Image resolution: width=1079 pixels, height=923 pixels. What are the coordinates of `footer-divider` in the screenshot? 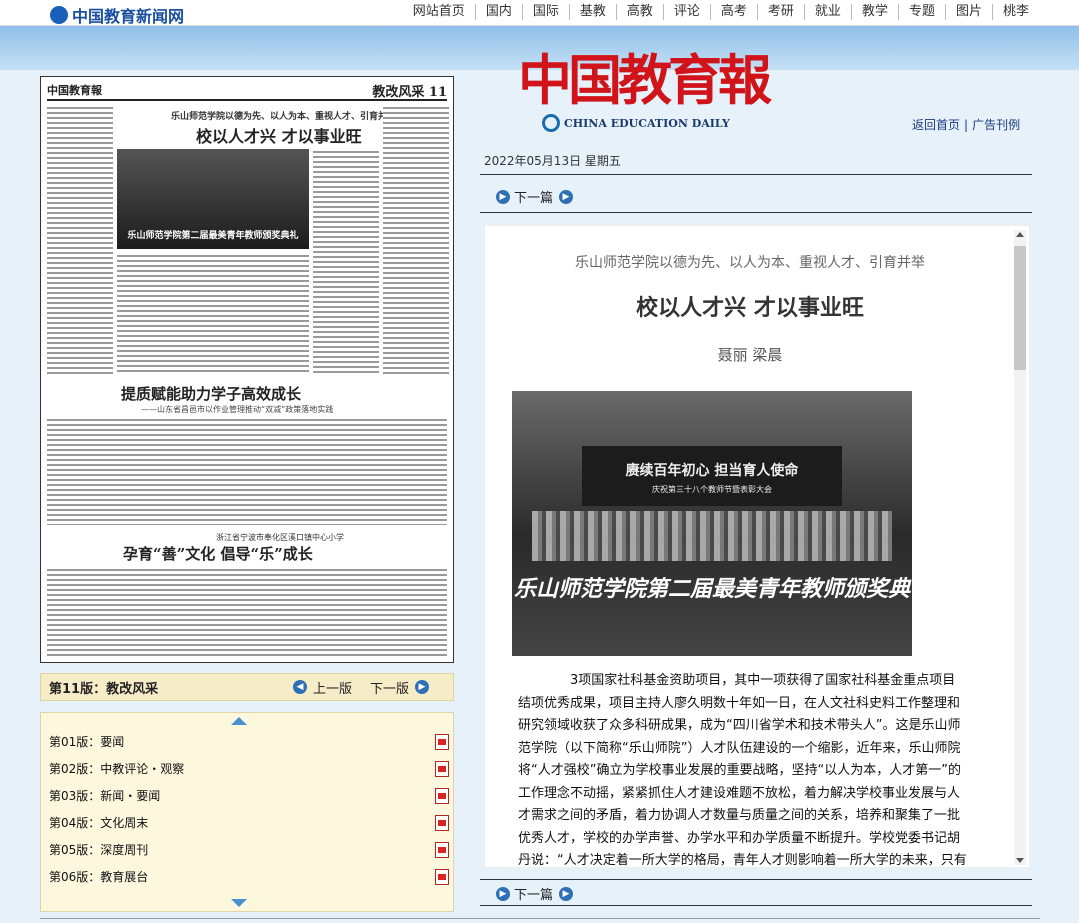 It's located at (540, 918).